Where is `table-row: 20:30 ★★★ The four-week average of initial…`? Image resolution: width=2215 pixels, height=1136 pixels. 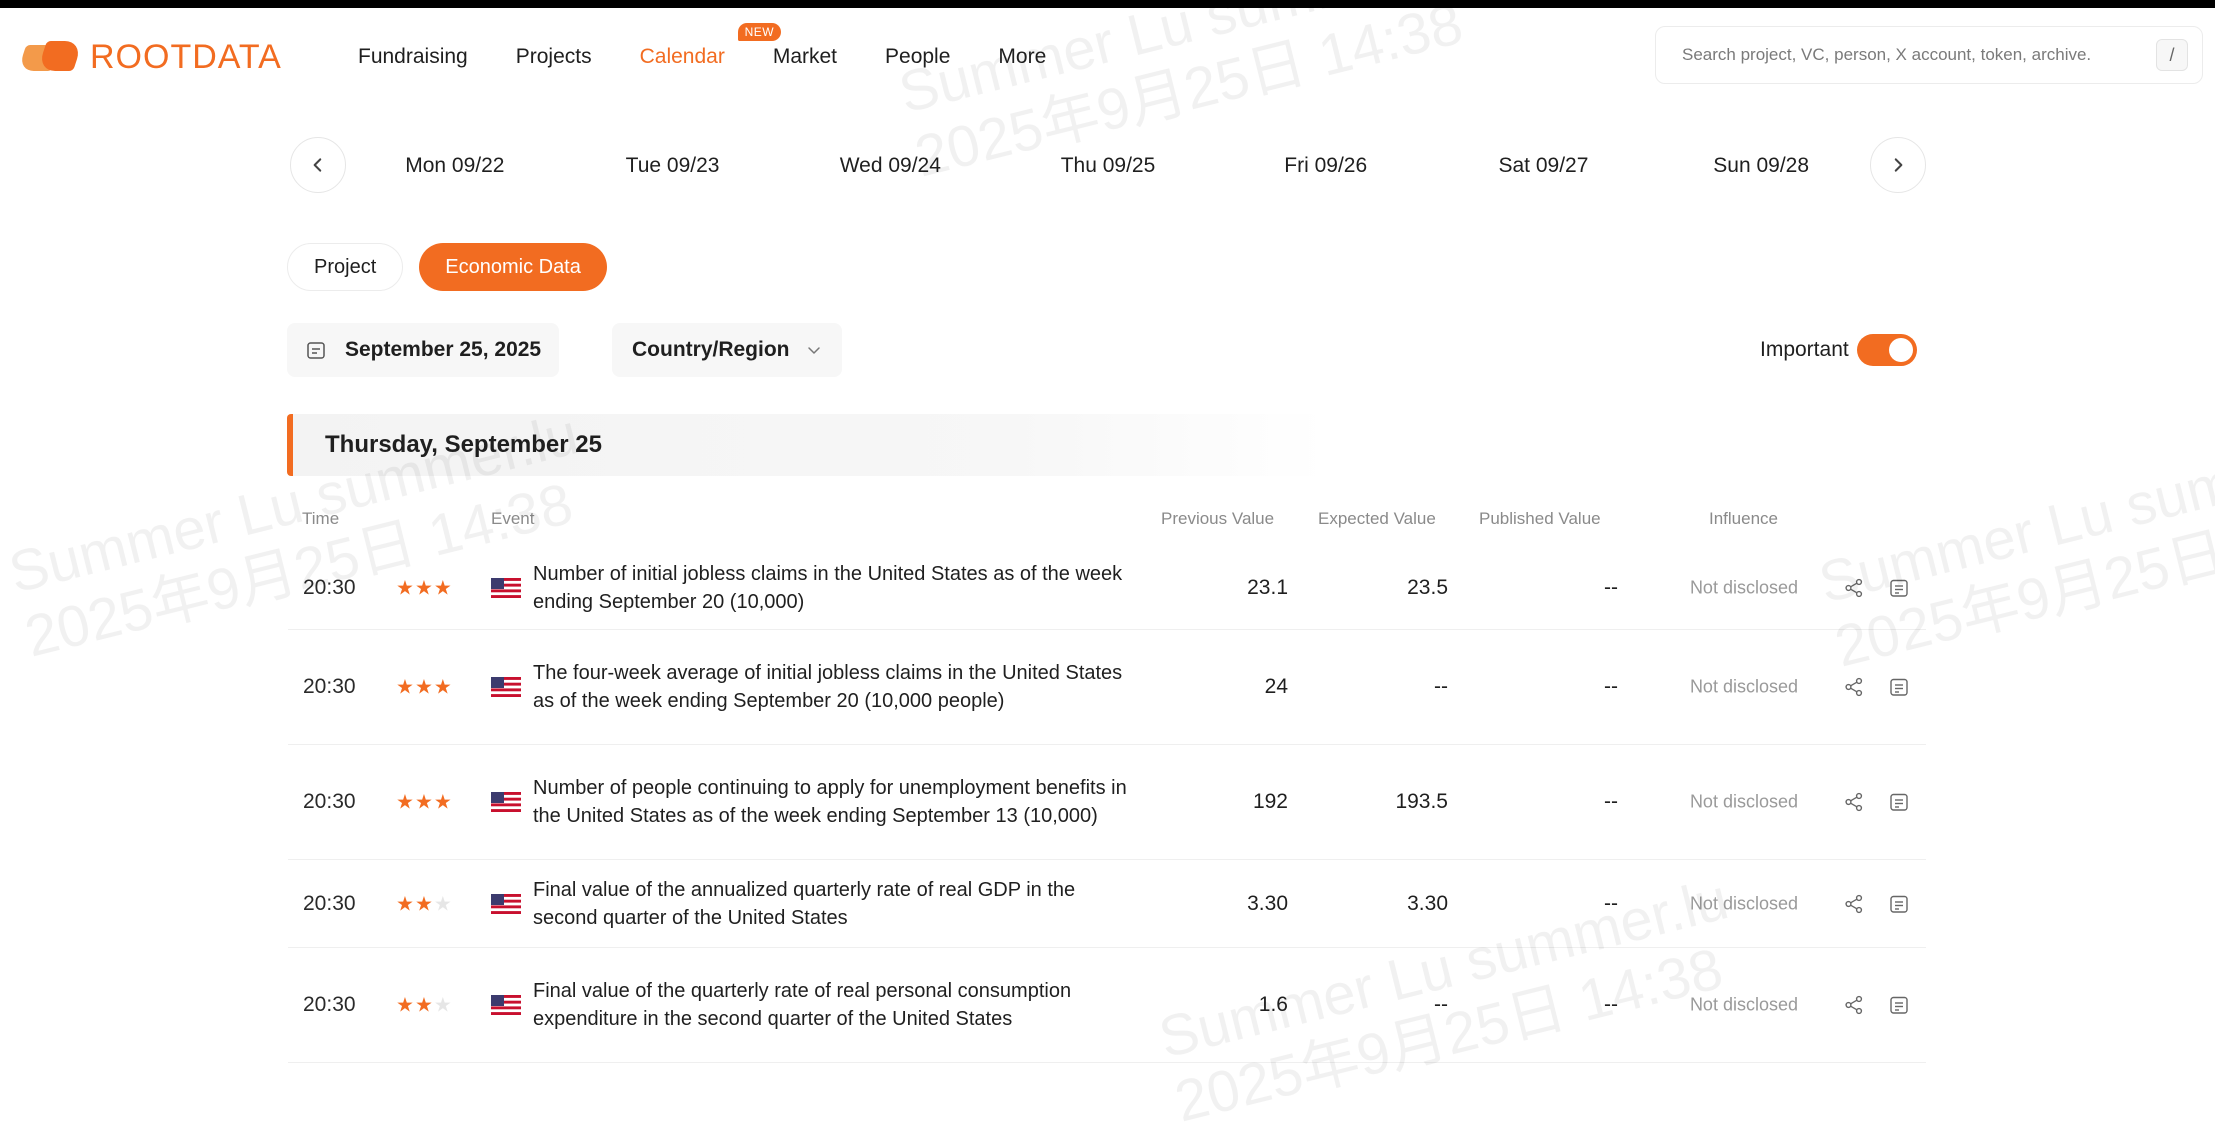
table-row: 20:30 ★★★ The four-week average of initial… is located at coordinates (1107, 687).